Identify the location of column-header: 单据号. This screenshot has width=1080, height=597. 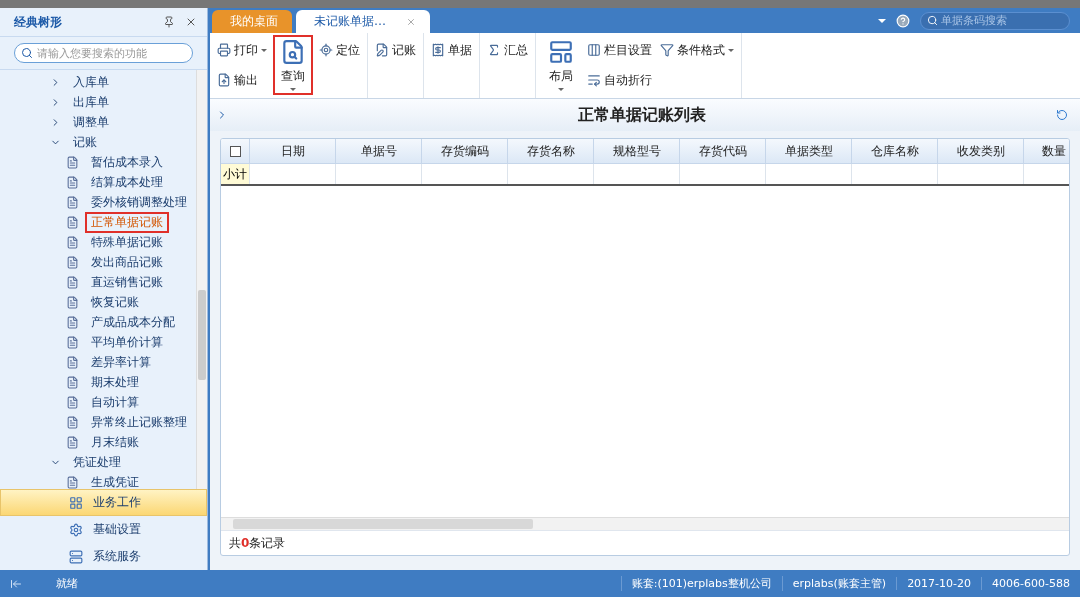
(379, 151).